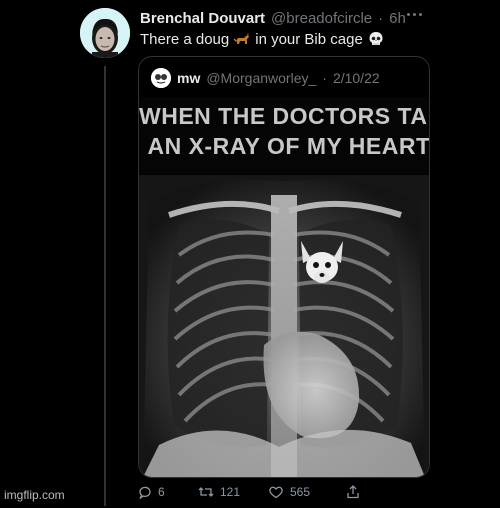 The width and height of the screenshot is (500, 508). Describe the element at coordinates (356, 78) in the screenshot. I see `quoted-date: 2/10/22` at that location.